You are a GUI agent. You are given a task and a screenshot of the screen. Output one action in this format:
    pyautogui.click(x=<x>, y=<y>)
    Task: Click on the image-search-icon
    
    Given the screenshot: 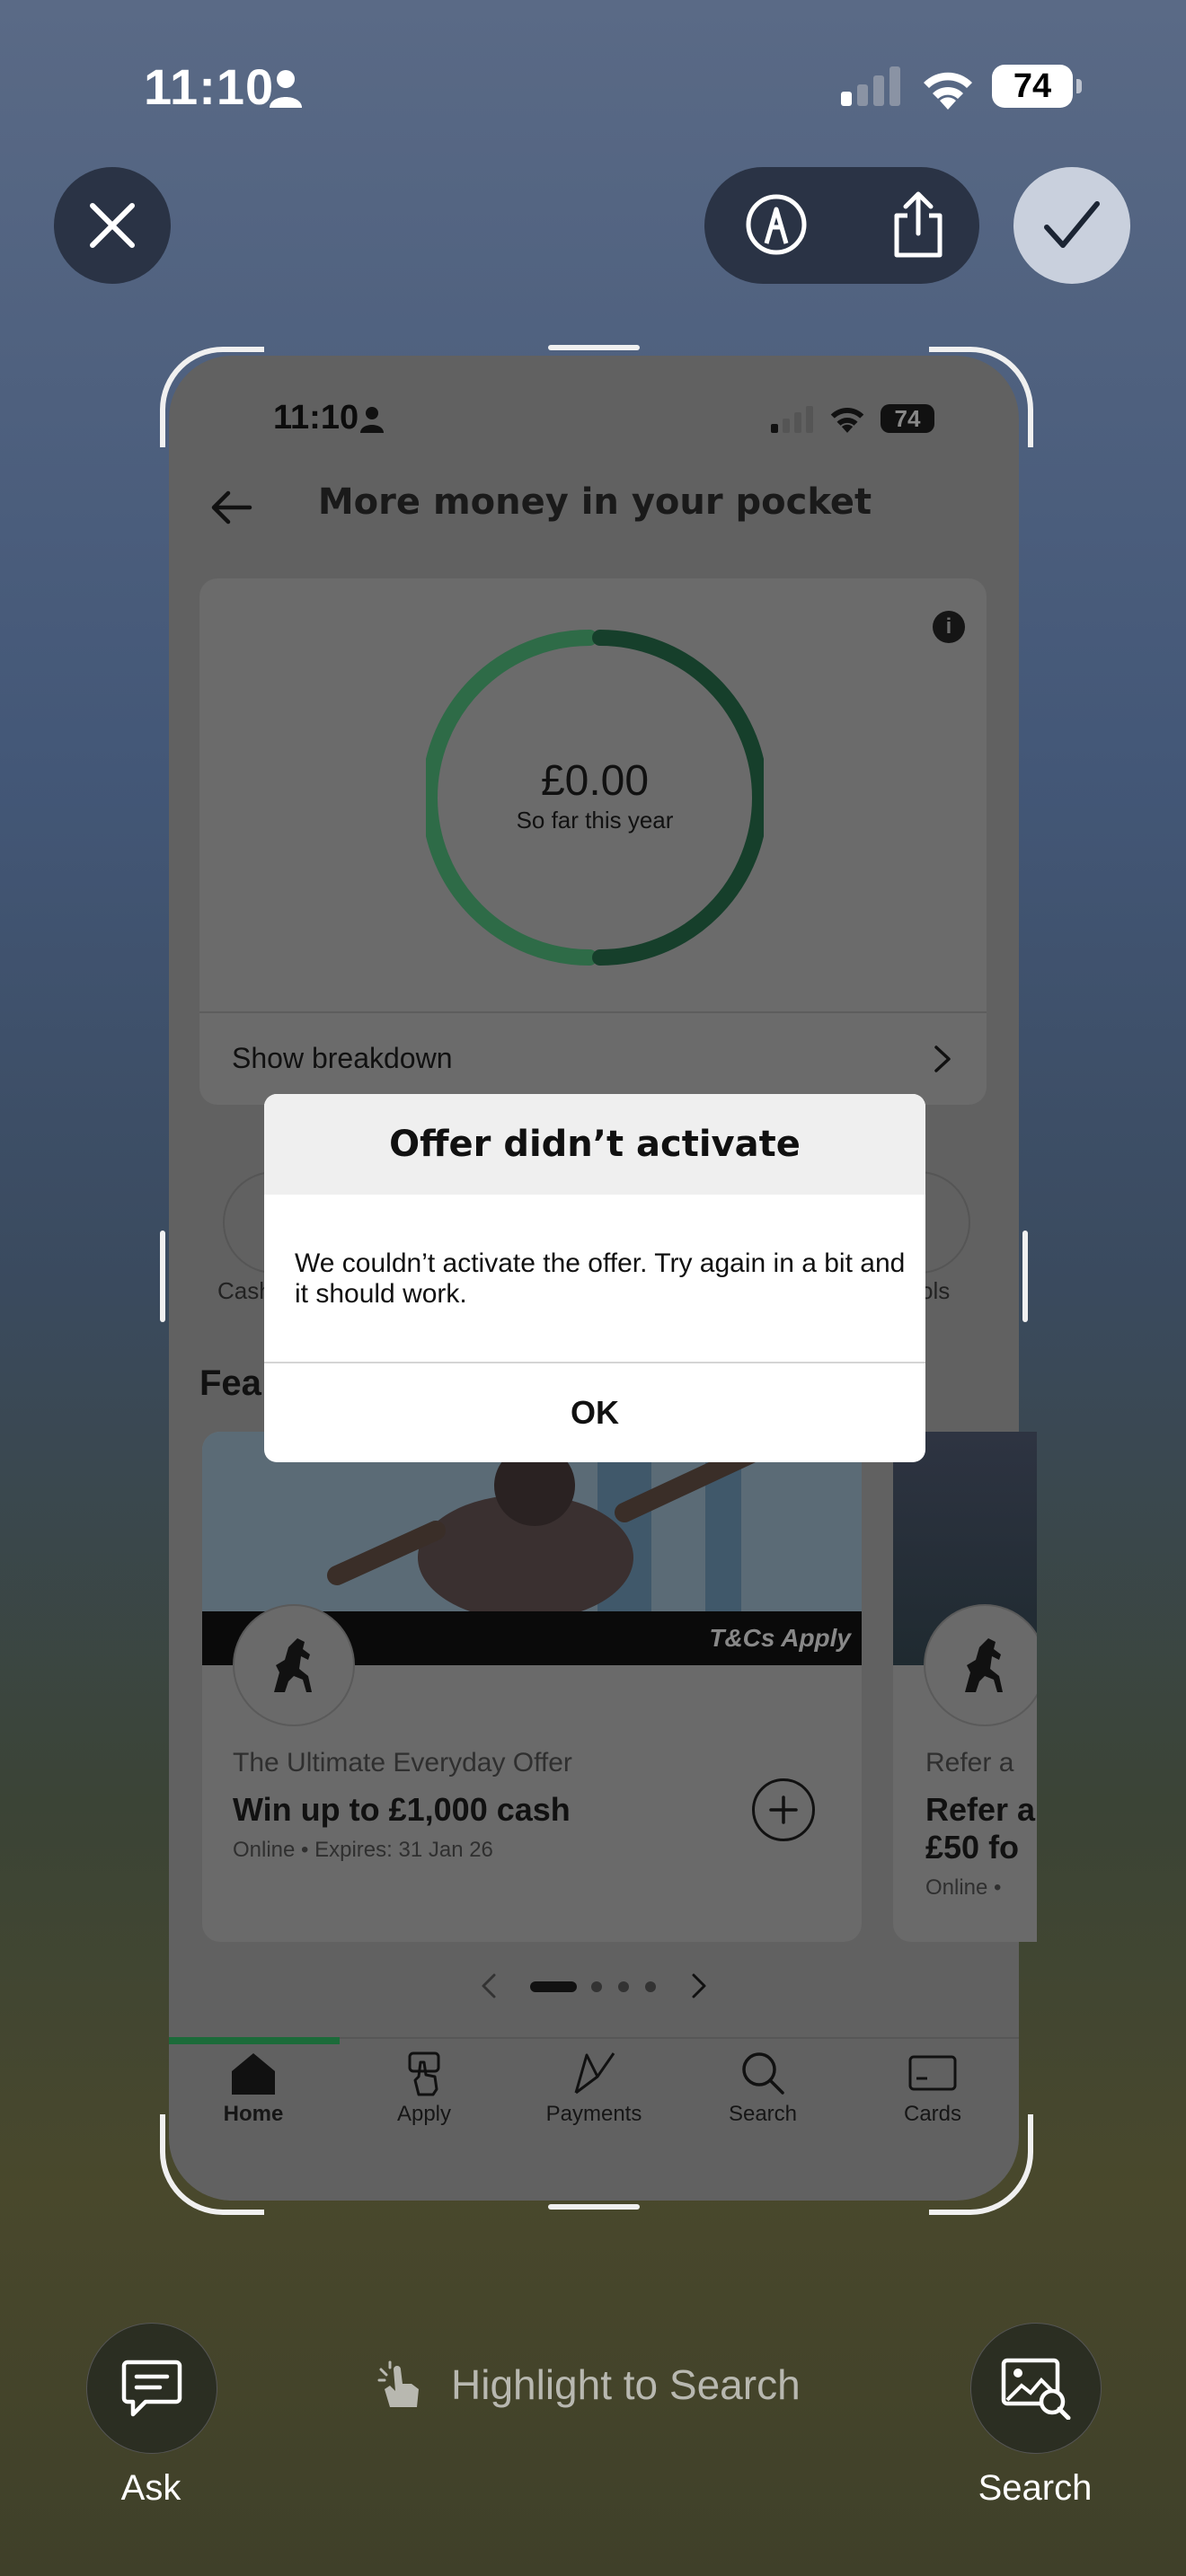 What is the action you would take?
    pyautogui.click(x=1036, y=2389)
    